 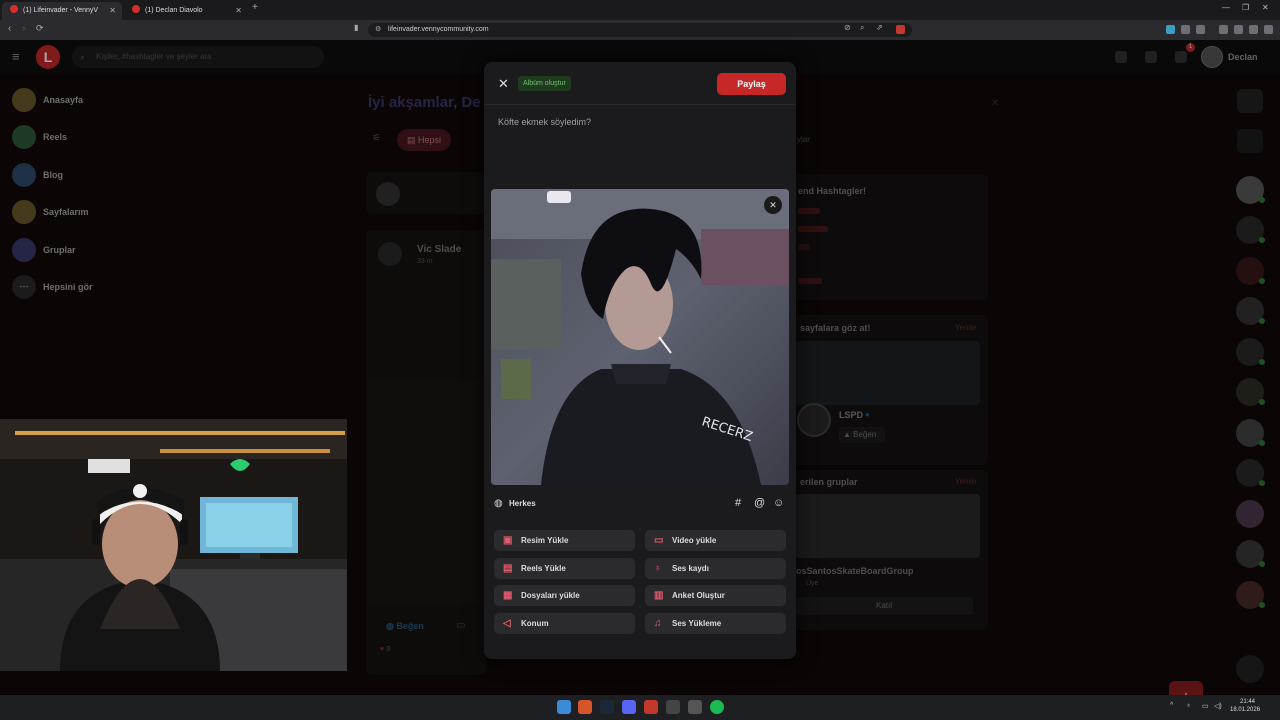 I want to click on upload-audio-button: ♫ Ses Yükleme, so click(x=715, y=623).